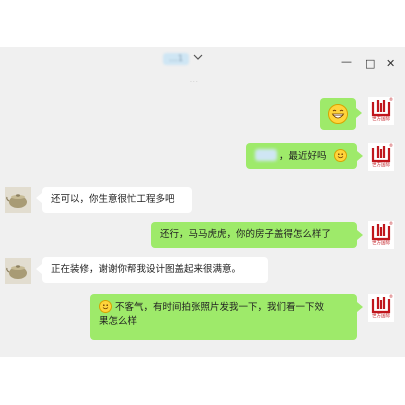 Image resolution: width=405 pixels, height=405 pixels. What do you see at coordinates (370, 63) in the screenshot?
I see `maximize-button: □` at bounding box center [370, 63].